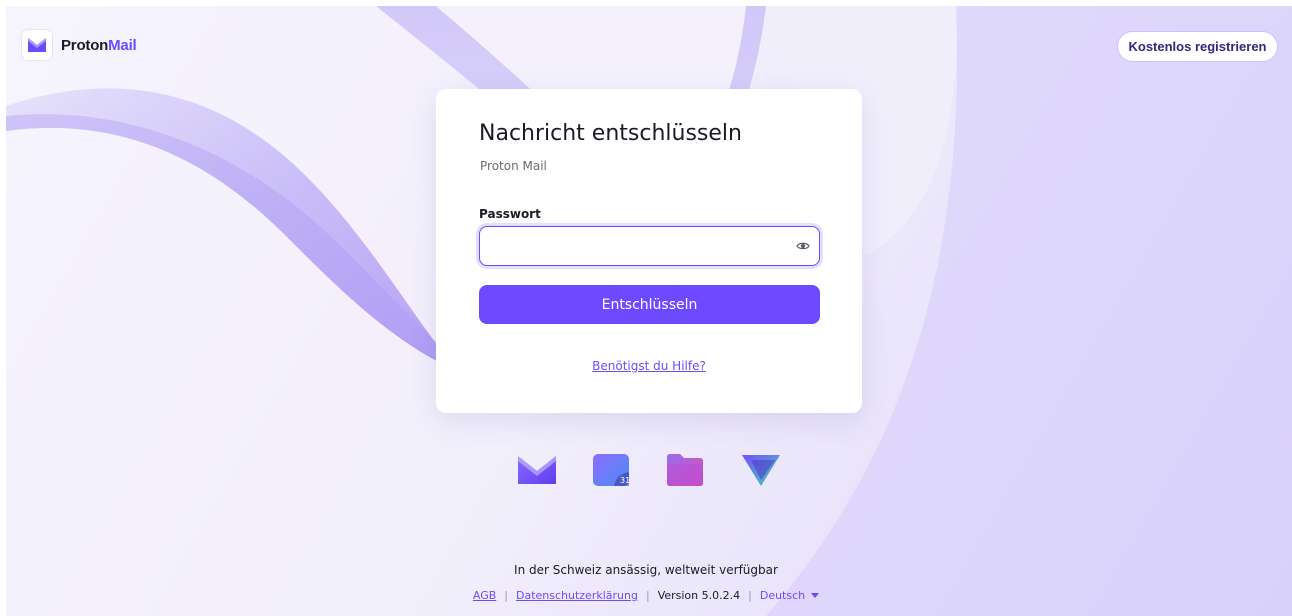  I want to click on language-label: Deutsch, so click(782, 595).